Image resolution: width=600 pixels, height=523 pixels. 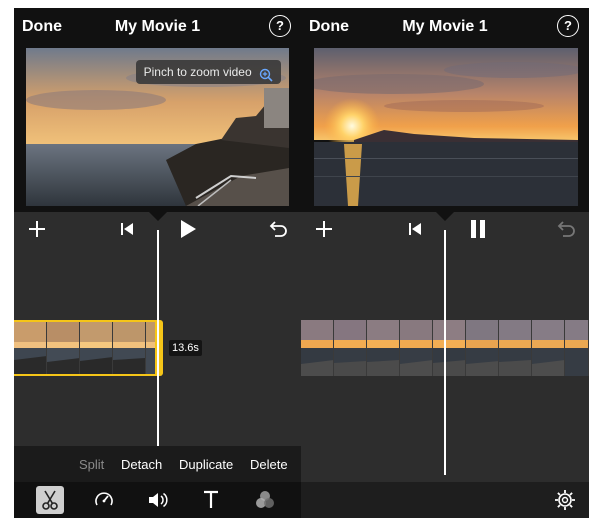 I want to click on zoom-in-icon, so click(x=266, y=74).